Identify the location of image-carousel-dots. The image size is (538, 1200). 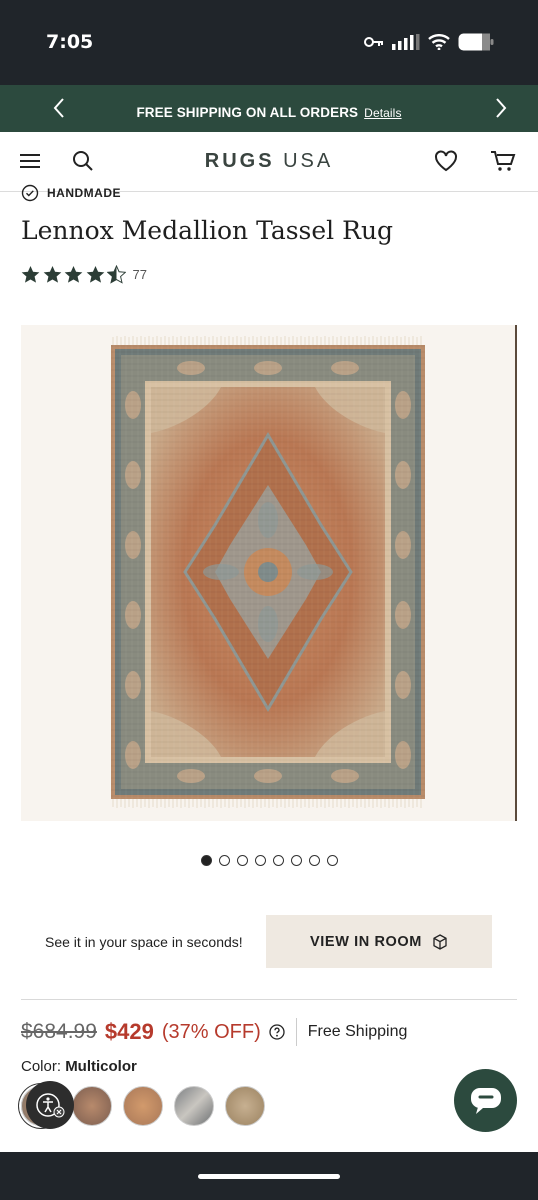
(269, 860).